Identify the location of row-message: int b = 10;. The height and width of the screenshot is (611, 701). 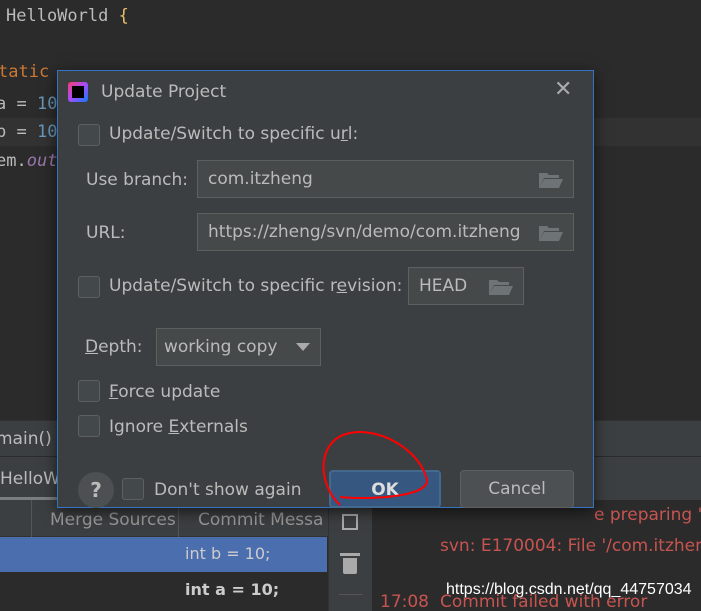
(228, 553).